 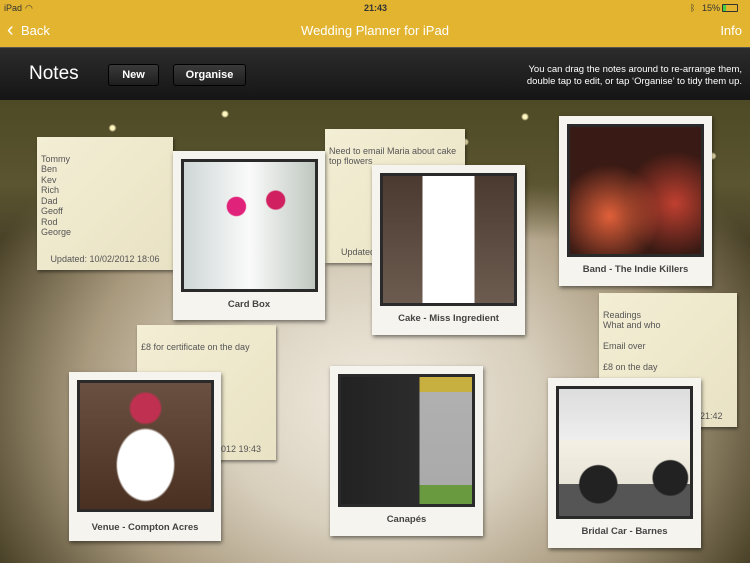 What do you see at coordinates (56, 195) in the screenshot?
I see `note-text: Tommy Ben Kev Rich Dad Geoff Rod George` at bounding box center [56, 195].